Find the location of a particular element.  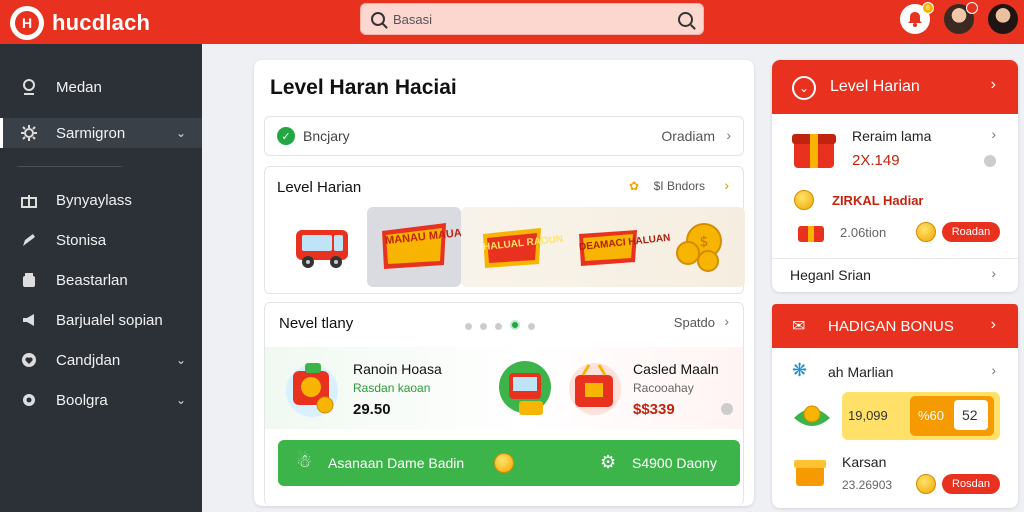

notification-icon: 6 is located at coordinates (917, 18).